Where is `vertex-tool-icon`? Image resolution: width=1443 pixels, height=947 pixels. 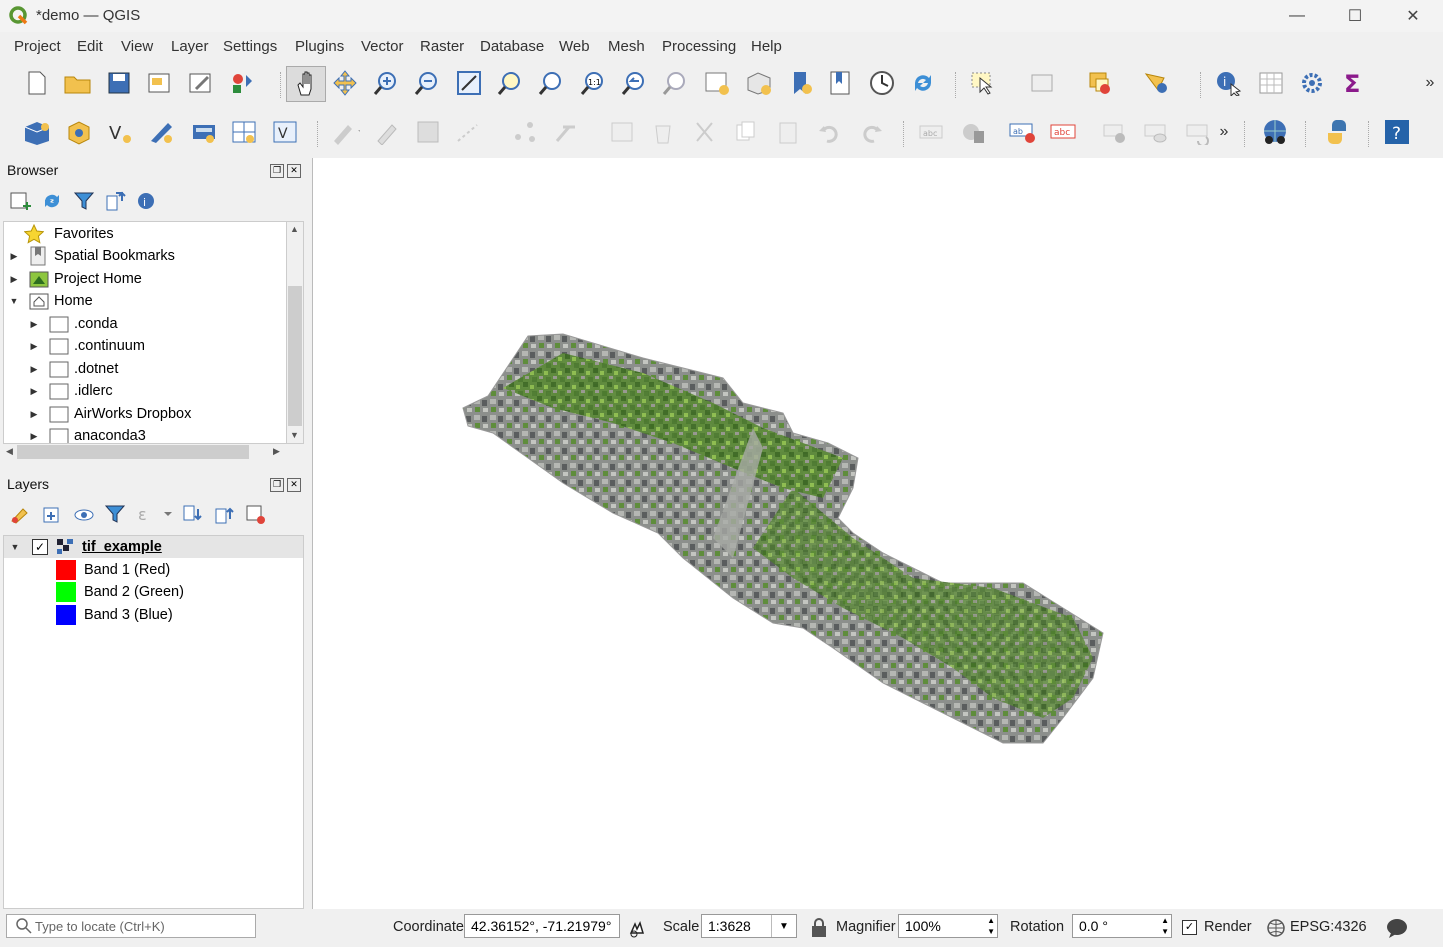 vertex-tool-icon is located at coordinates (525, 132).